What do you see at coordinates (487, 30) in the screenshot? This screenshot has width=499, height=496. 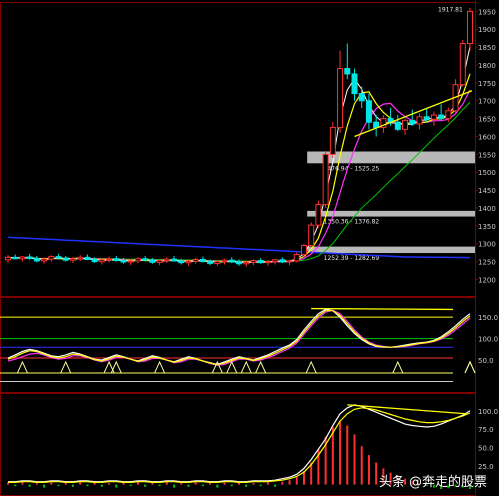 I see `price-tick-label: 1900` at bounding box center [487, 30].